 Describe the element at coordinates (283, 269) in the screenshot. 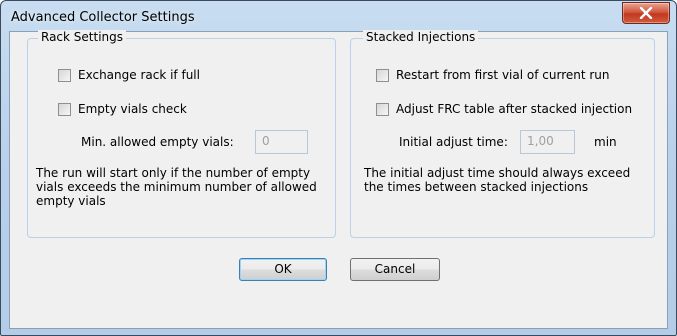

I see `ok-button: OK` at that location.